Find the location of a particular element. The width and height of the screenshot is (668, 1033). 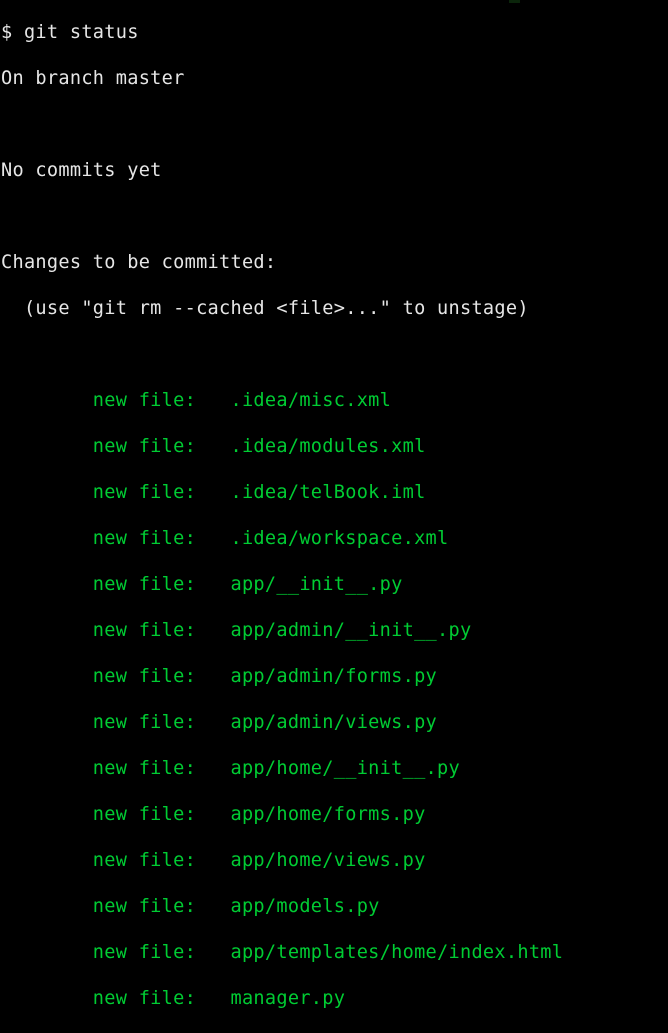

output-line: On branch master is located at coordinates (93, 78).